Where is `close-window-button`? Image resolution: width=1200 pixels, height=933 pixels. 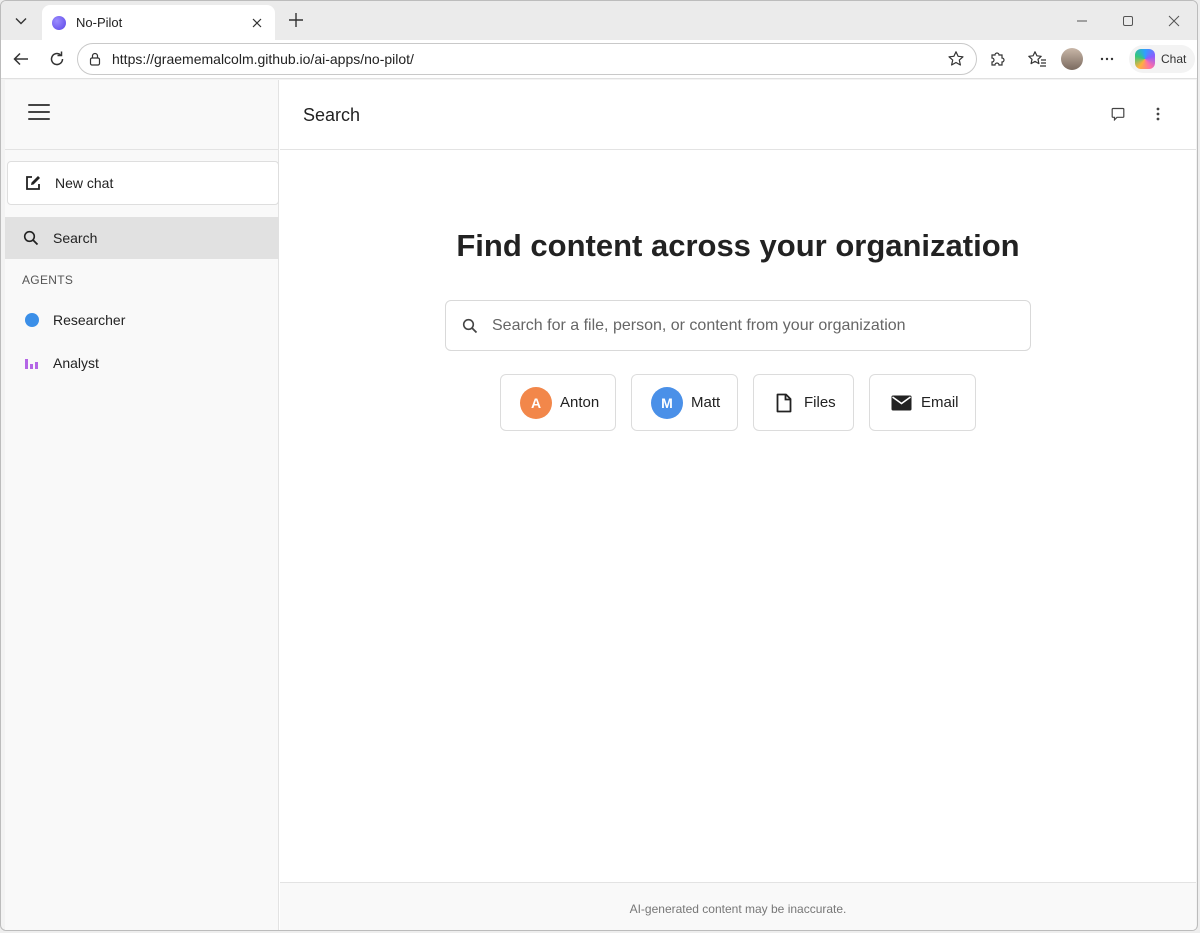 close-window-button is located at coordinates (1174, 20).